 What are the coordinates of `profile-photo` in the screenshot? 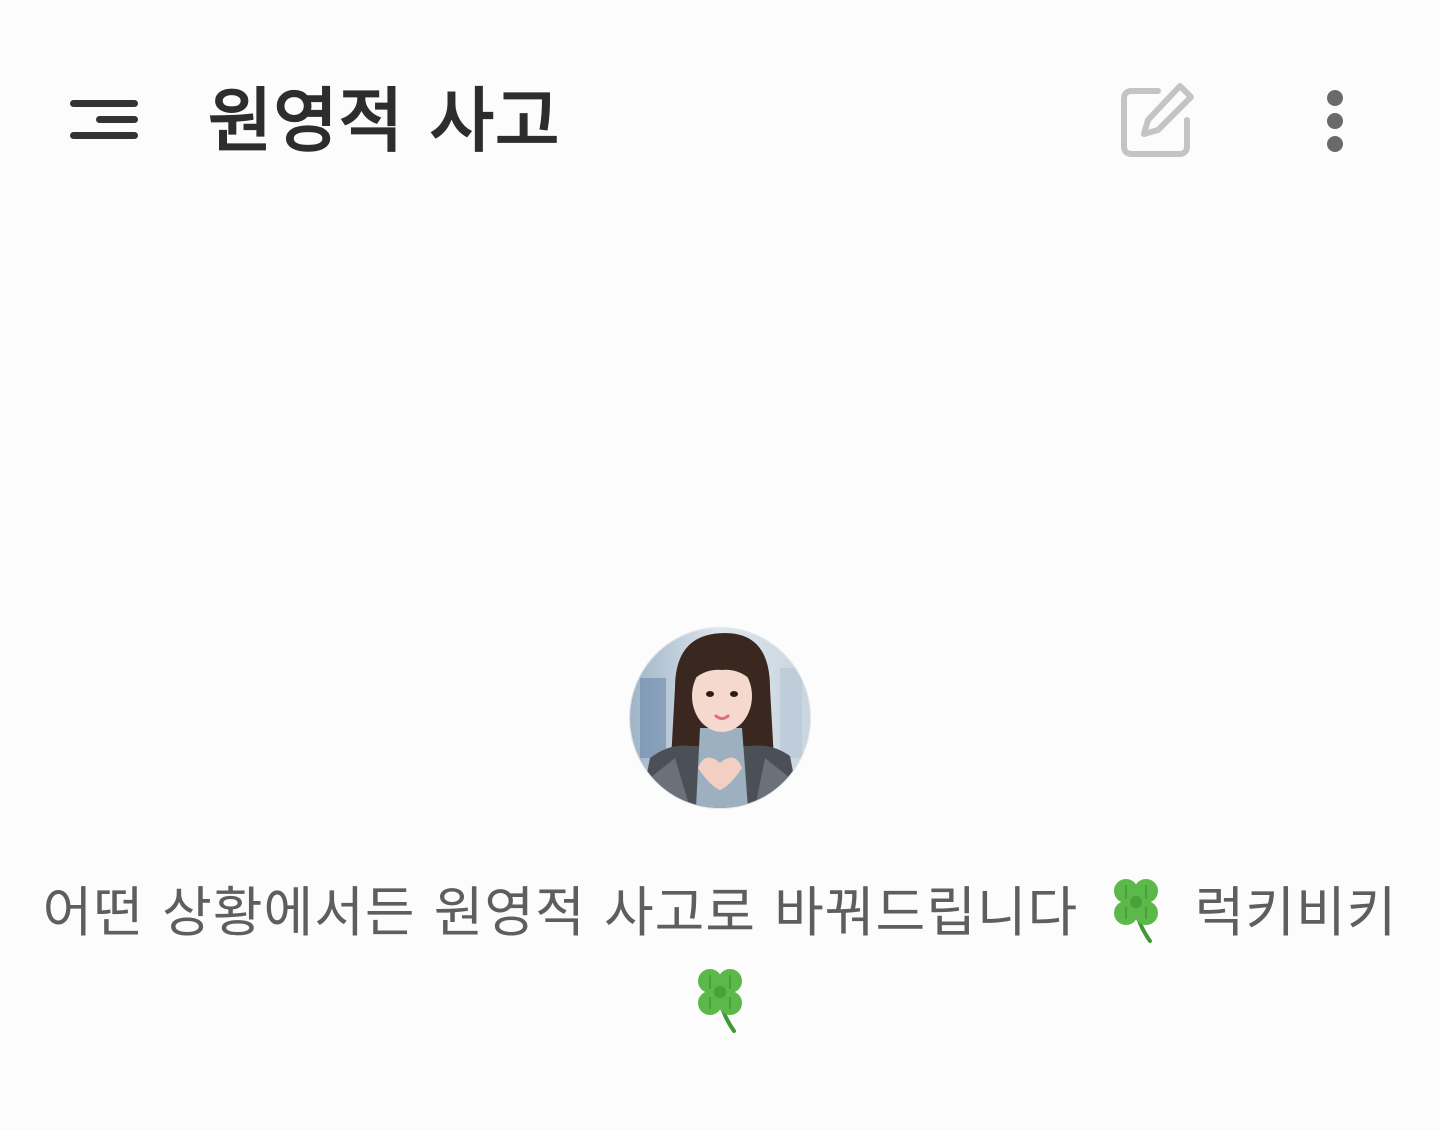 It's located at (720, 718).